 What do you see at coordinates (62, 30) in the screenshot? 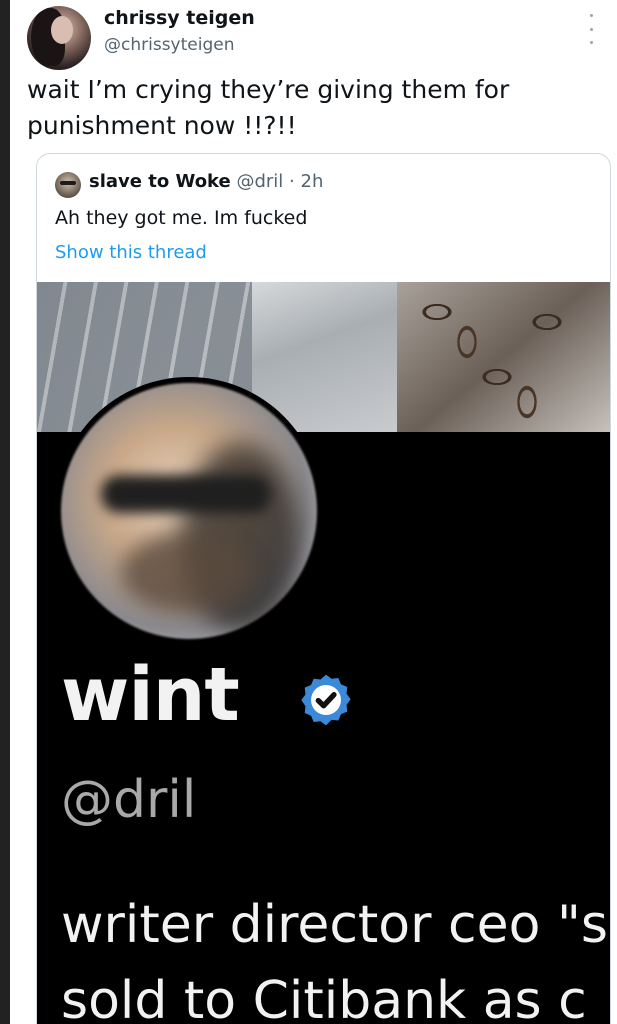
I see `avatar-face` at bounding box center [62, 30].